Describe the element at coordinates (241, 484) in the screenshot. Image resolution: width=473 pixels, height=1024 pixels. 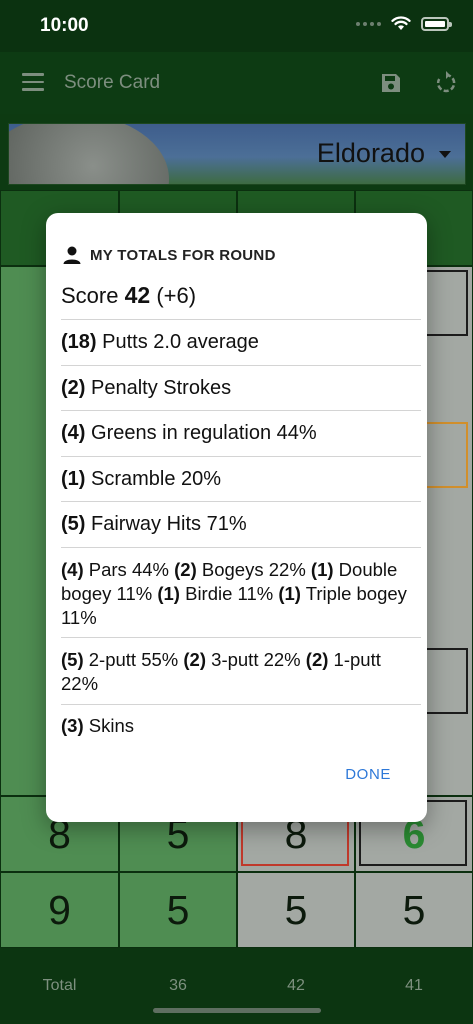
I see `scramble-row: (1) Scramble 20%` at that location.